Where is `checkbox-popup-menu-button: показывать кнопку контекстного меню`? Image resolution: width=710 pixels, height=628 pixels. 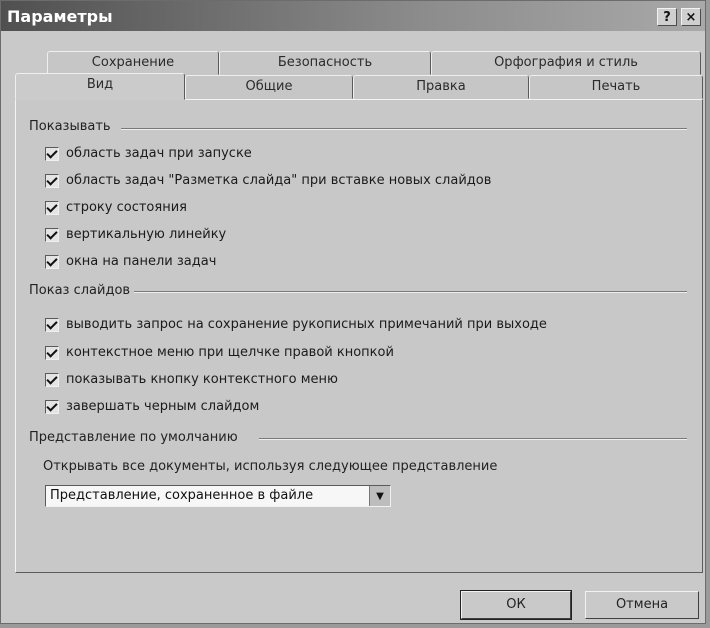 checkbox-popup-menu-button: показывать кнопку контекстного меню is located at coordinates (191, 379).